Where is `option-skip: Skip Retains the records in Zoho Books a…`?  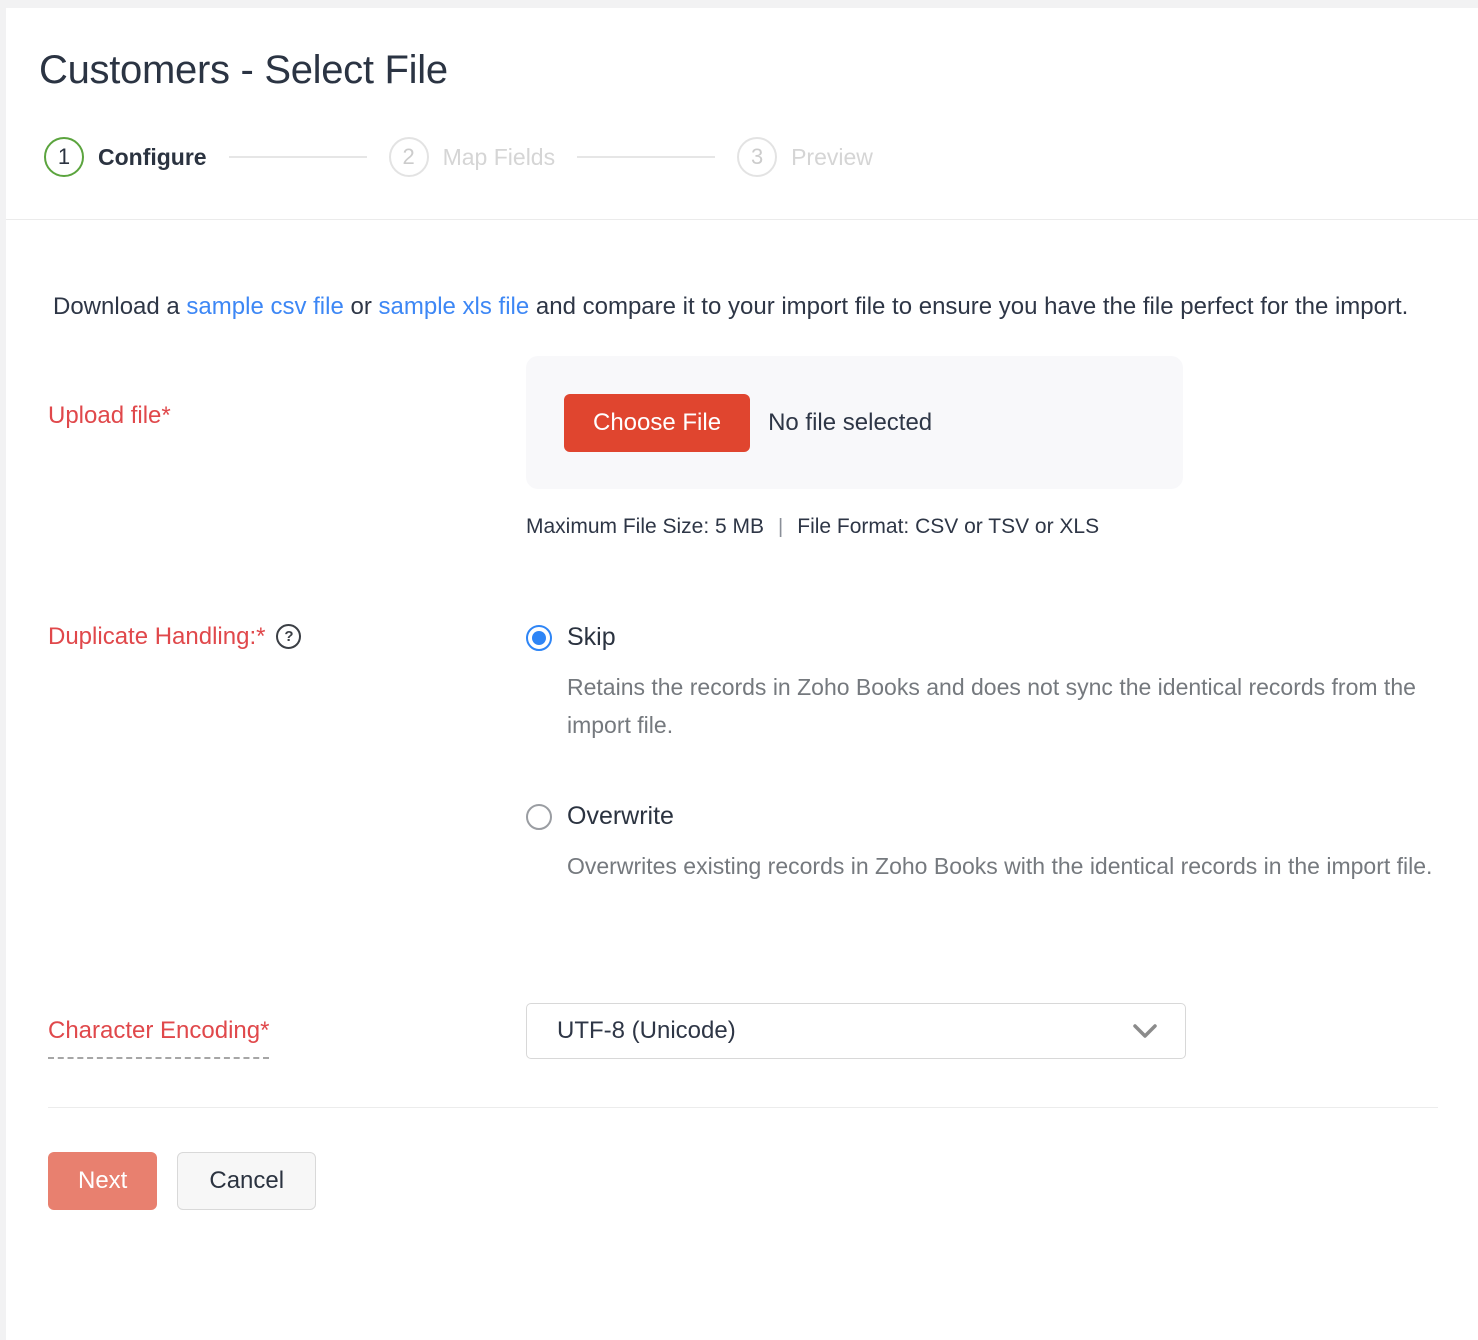 option-skip: Skip Retains the records in Zoho Books a… is located at coordinates (1002, 683).